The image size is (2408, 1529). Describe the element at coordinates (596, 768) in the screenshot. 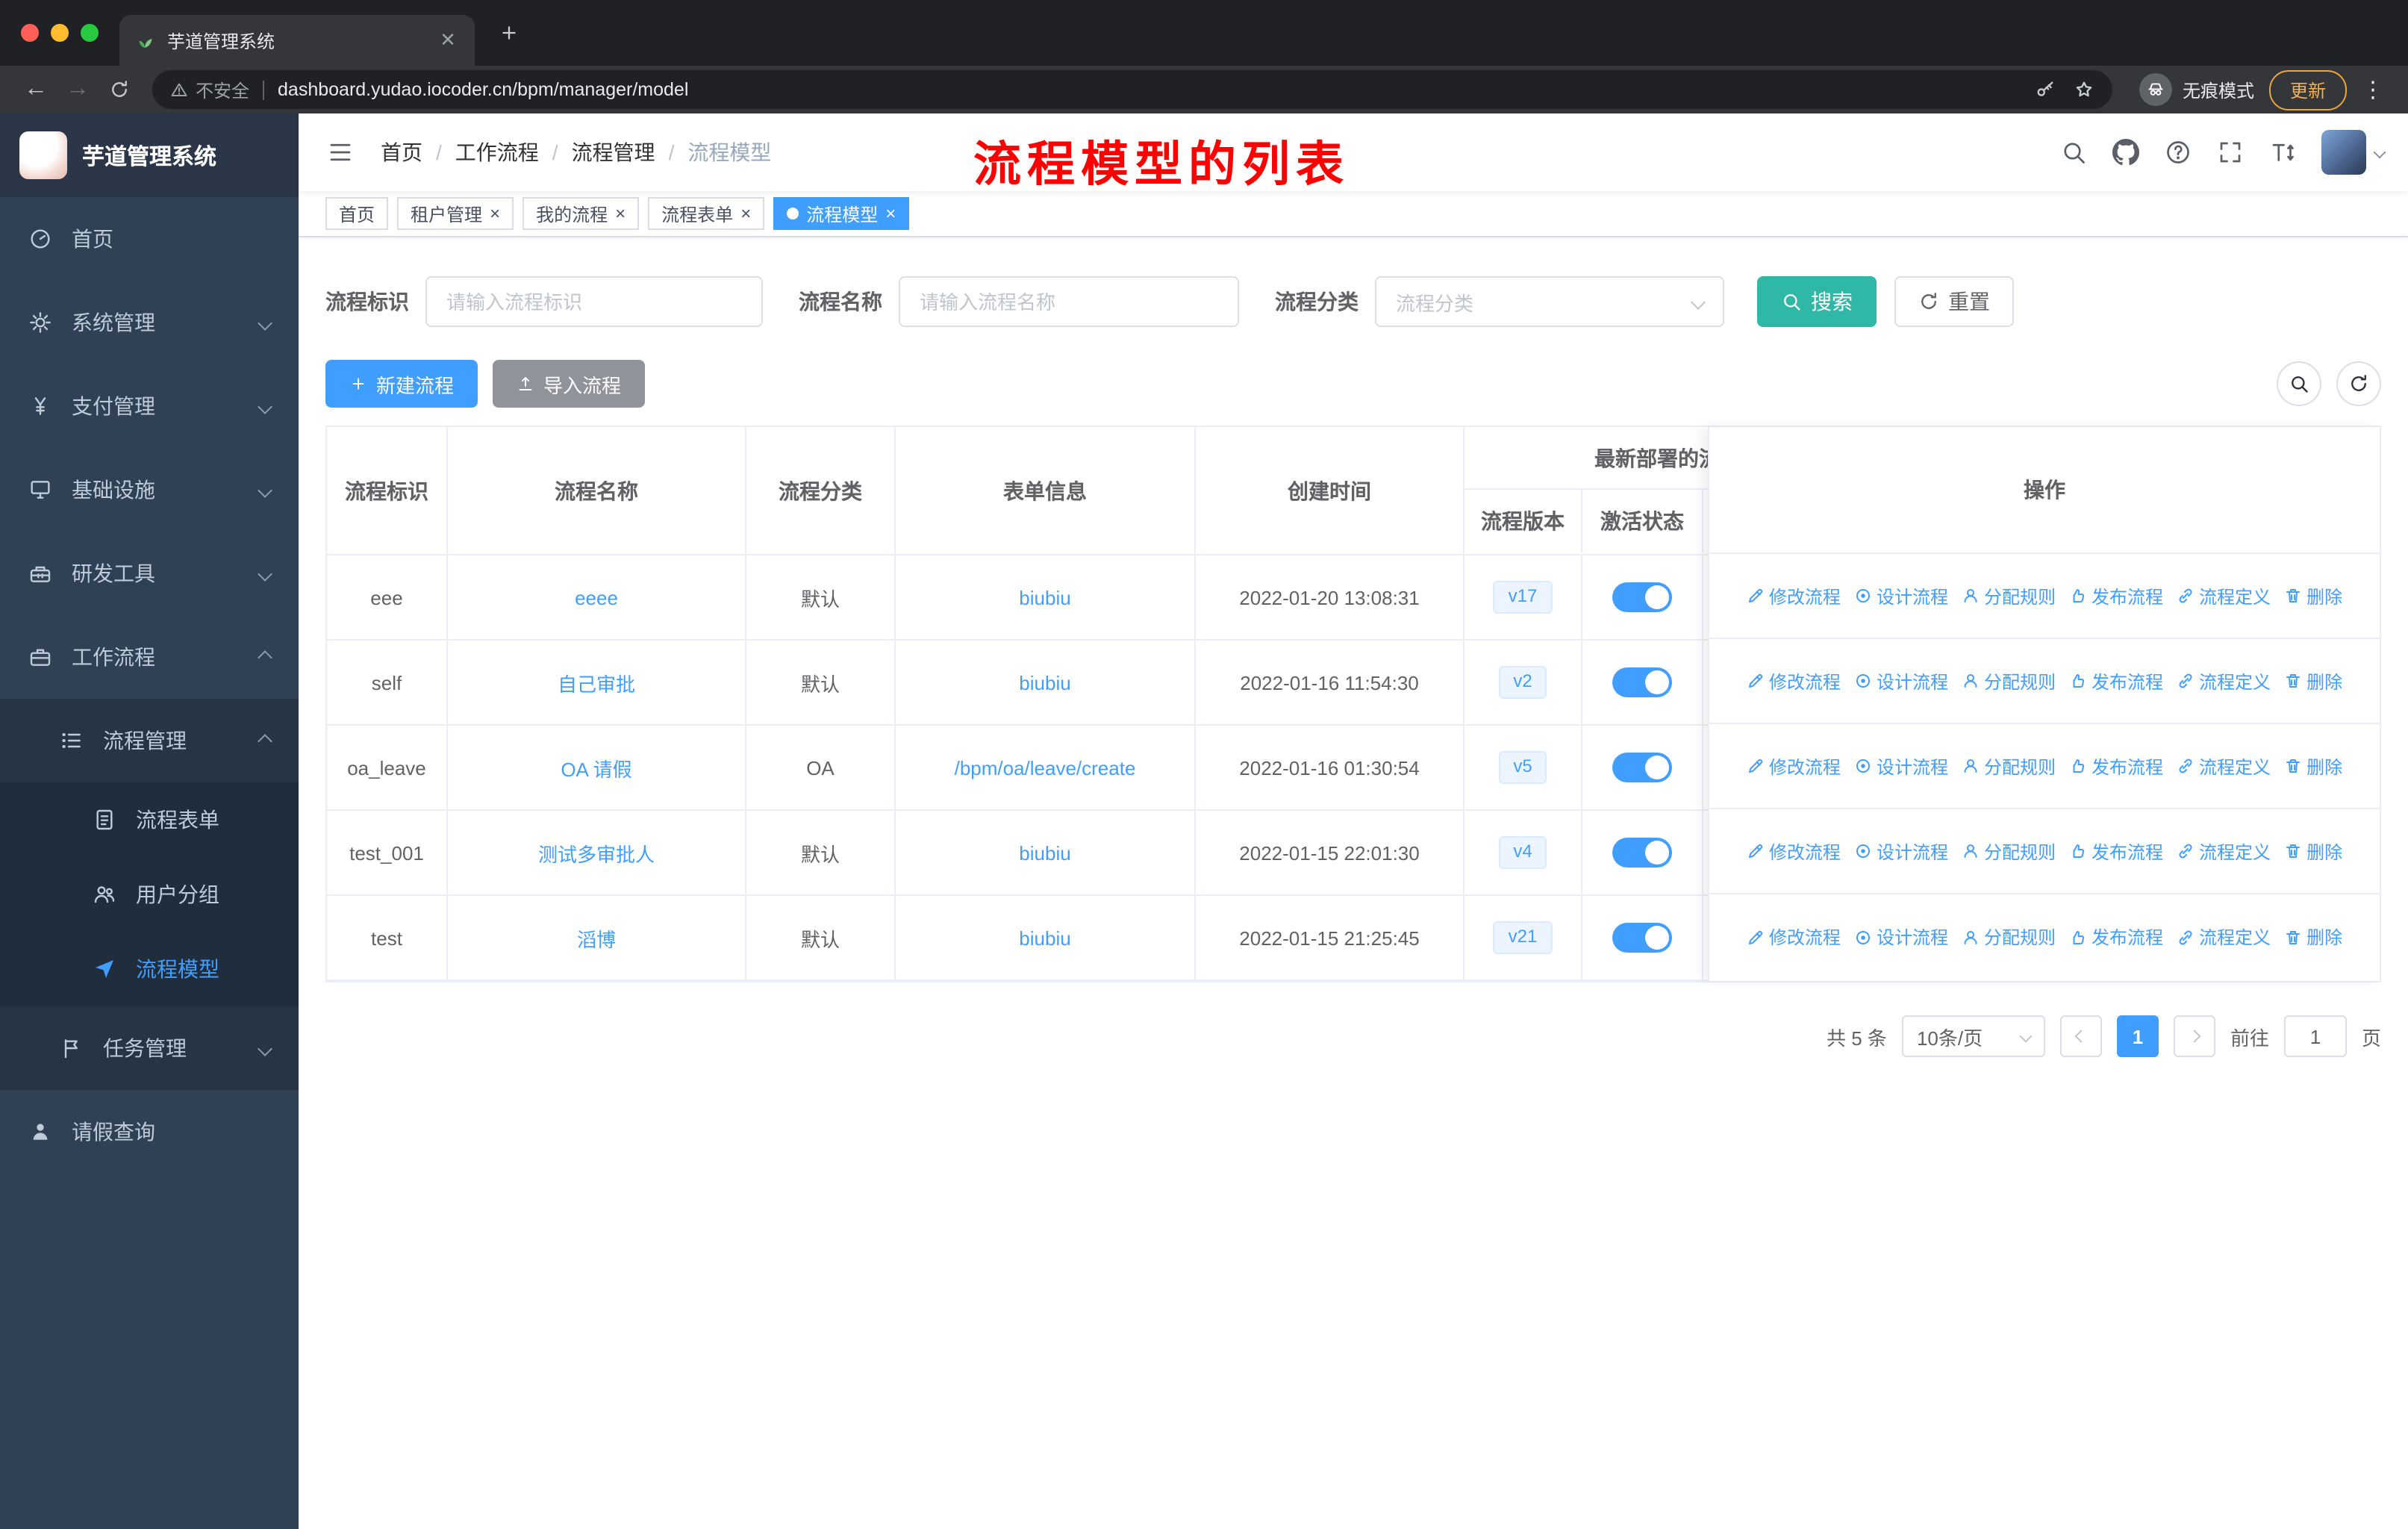

I see `process-name-link: OA 请假` at that location.